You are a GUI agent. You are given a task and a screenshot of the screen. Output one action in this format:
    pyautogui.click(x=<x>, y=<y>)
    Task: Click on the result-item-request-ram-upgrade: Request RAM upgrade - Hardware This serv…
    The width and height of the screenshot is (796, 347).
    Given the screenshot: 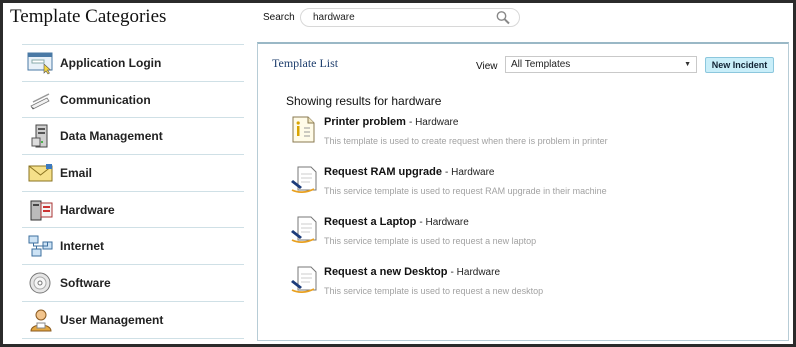 What is the action you would take?
    pyautogui.click(x=528, y=184)
    